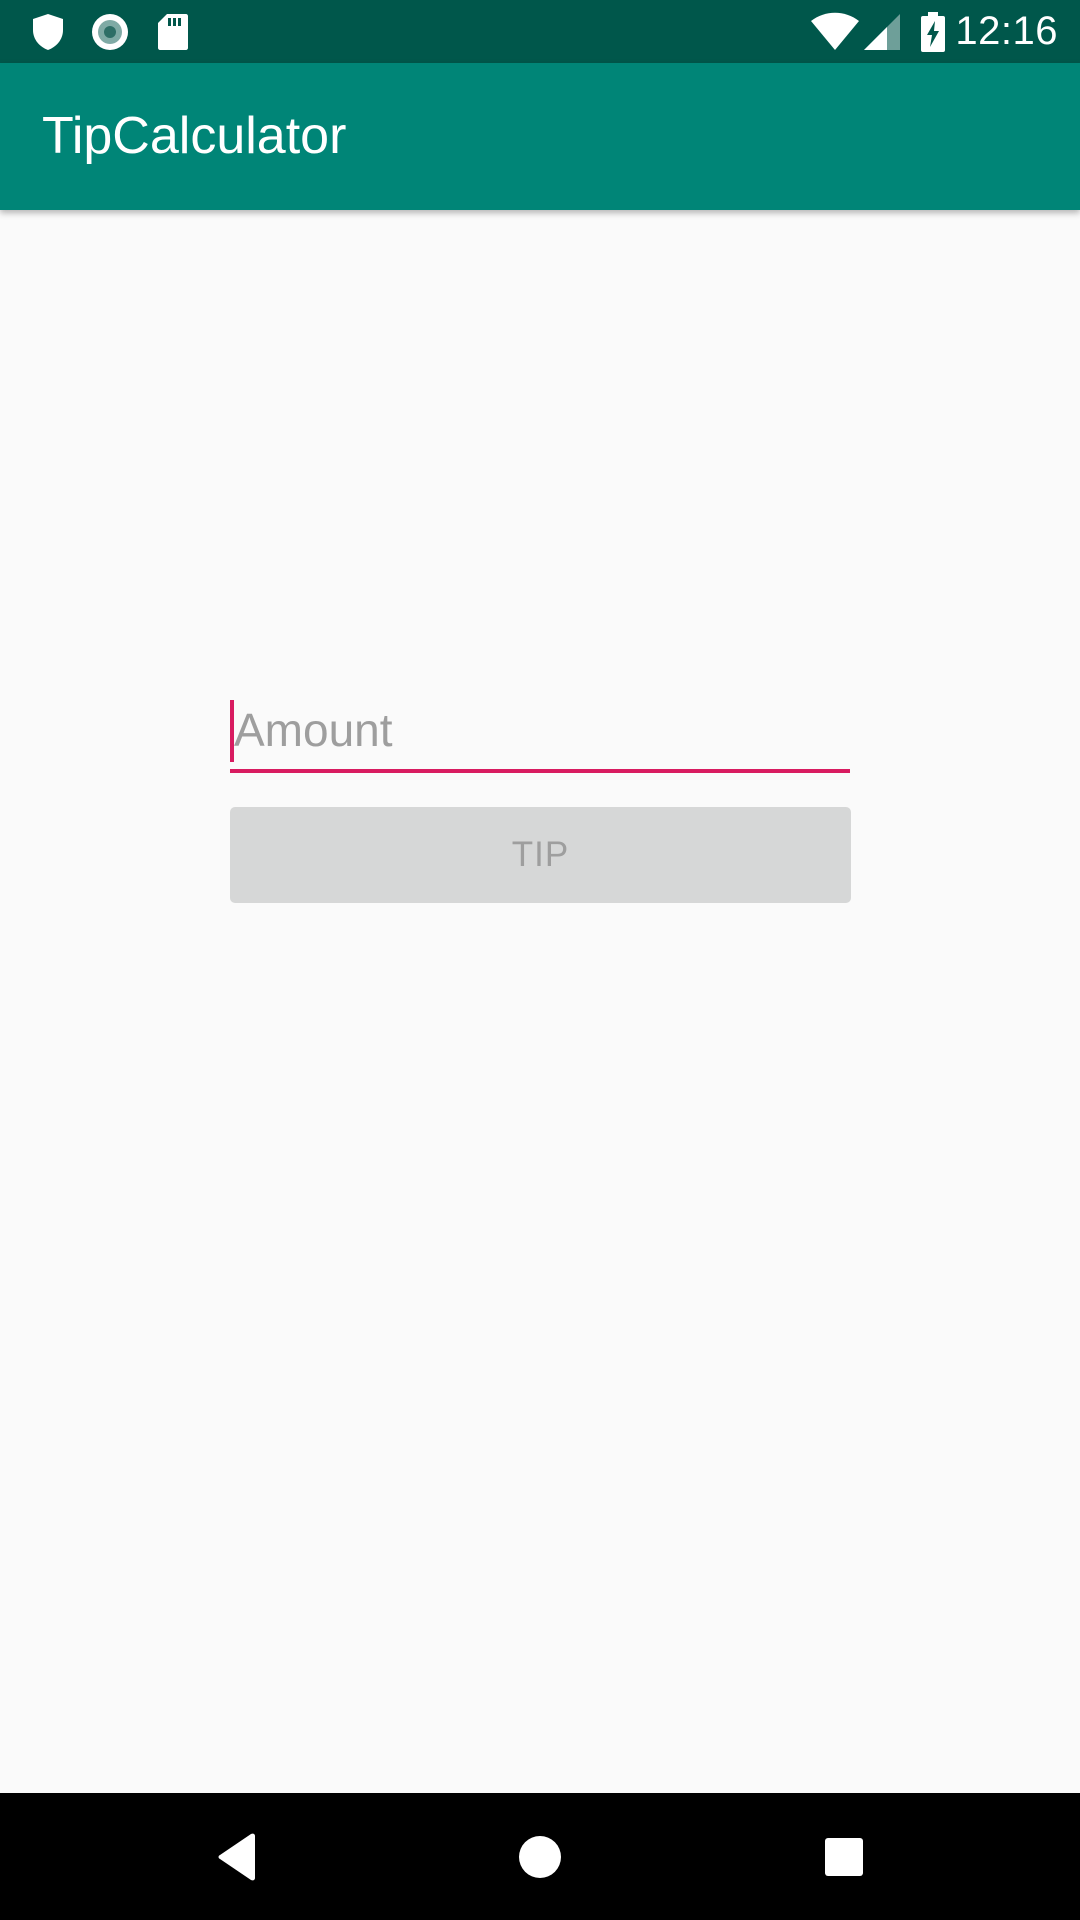 The width and height of the screenshot is (1080, 1920). I want to click on cell-signal-icon, so click(882, 31).